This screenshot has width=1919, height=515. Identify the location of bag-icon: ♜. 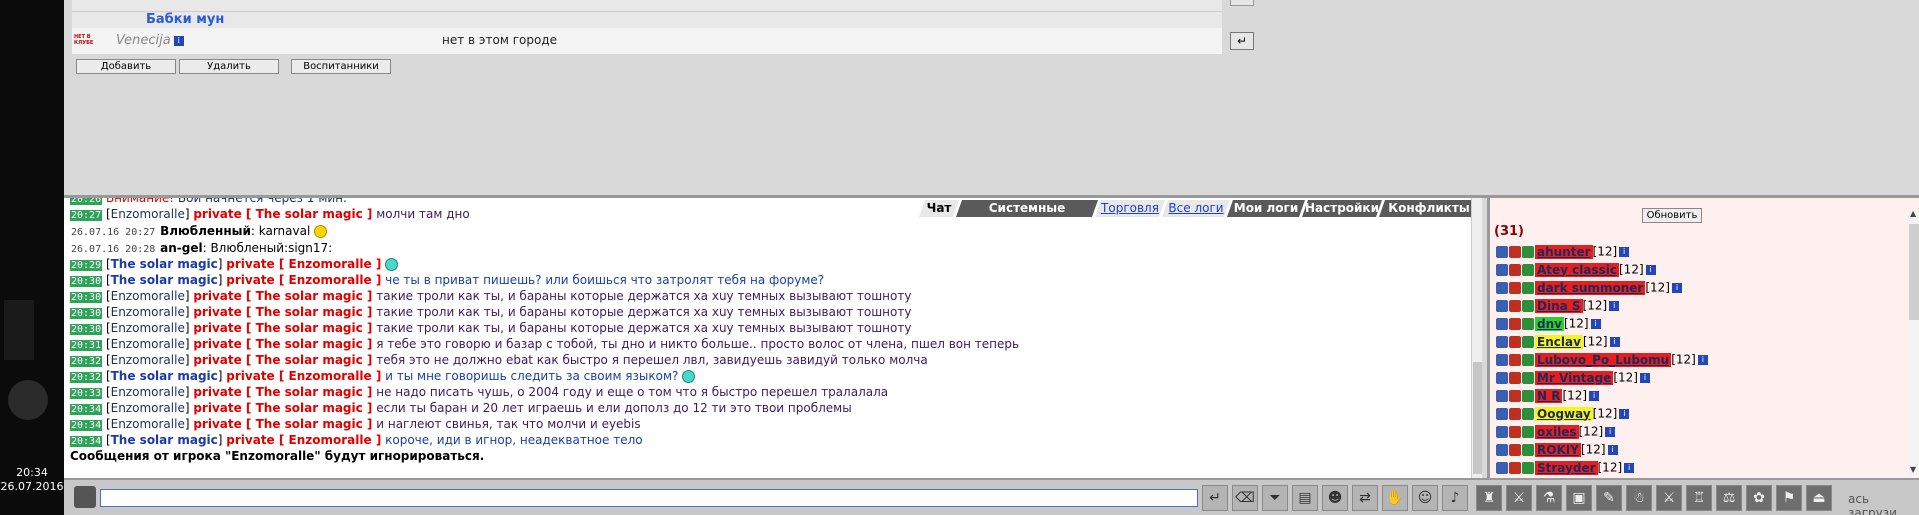
(1489, 498).